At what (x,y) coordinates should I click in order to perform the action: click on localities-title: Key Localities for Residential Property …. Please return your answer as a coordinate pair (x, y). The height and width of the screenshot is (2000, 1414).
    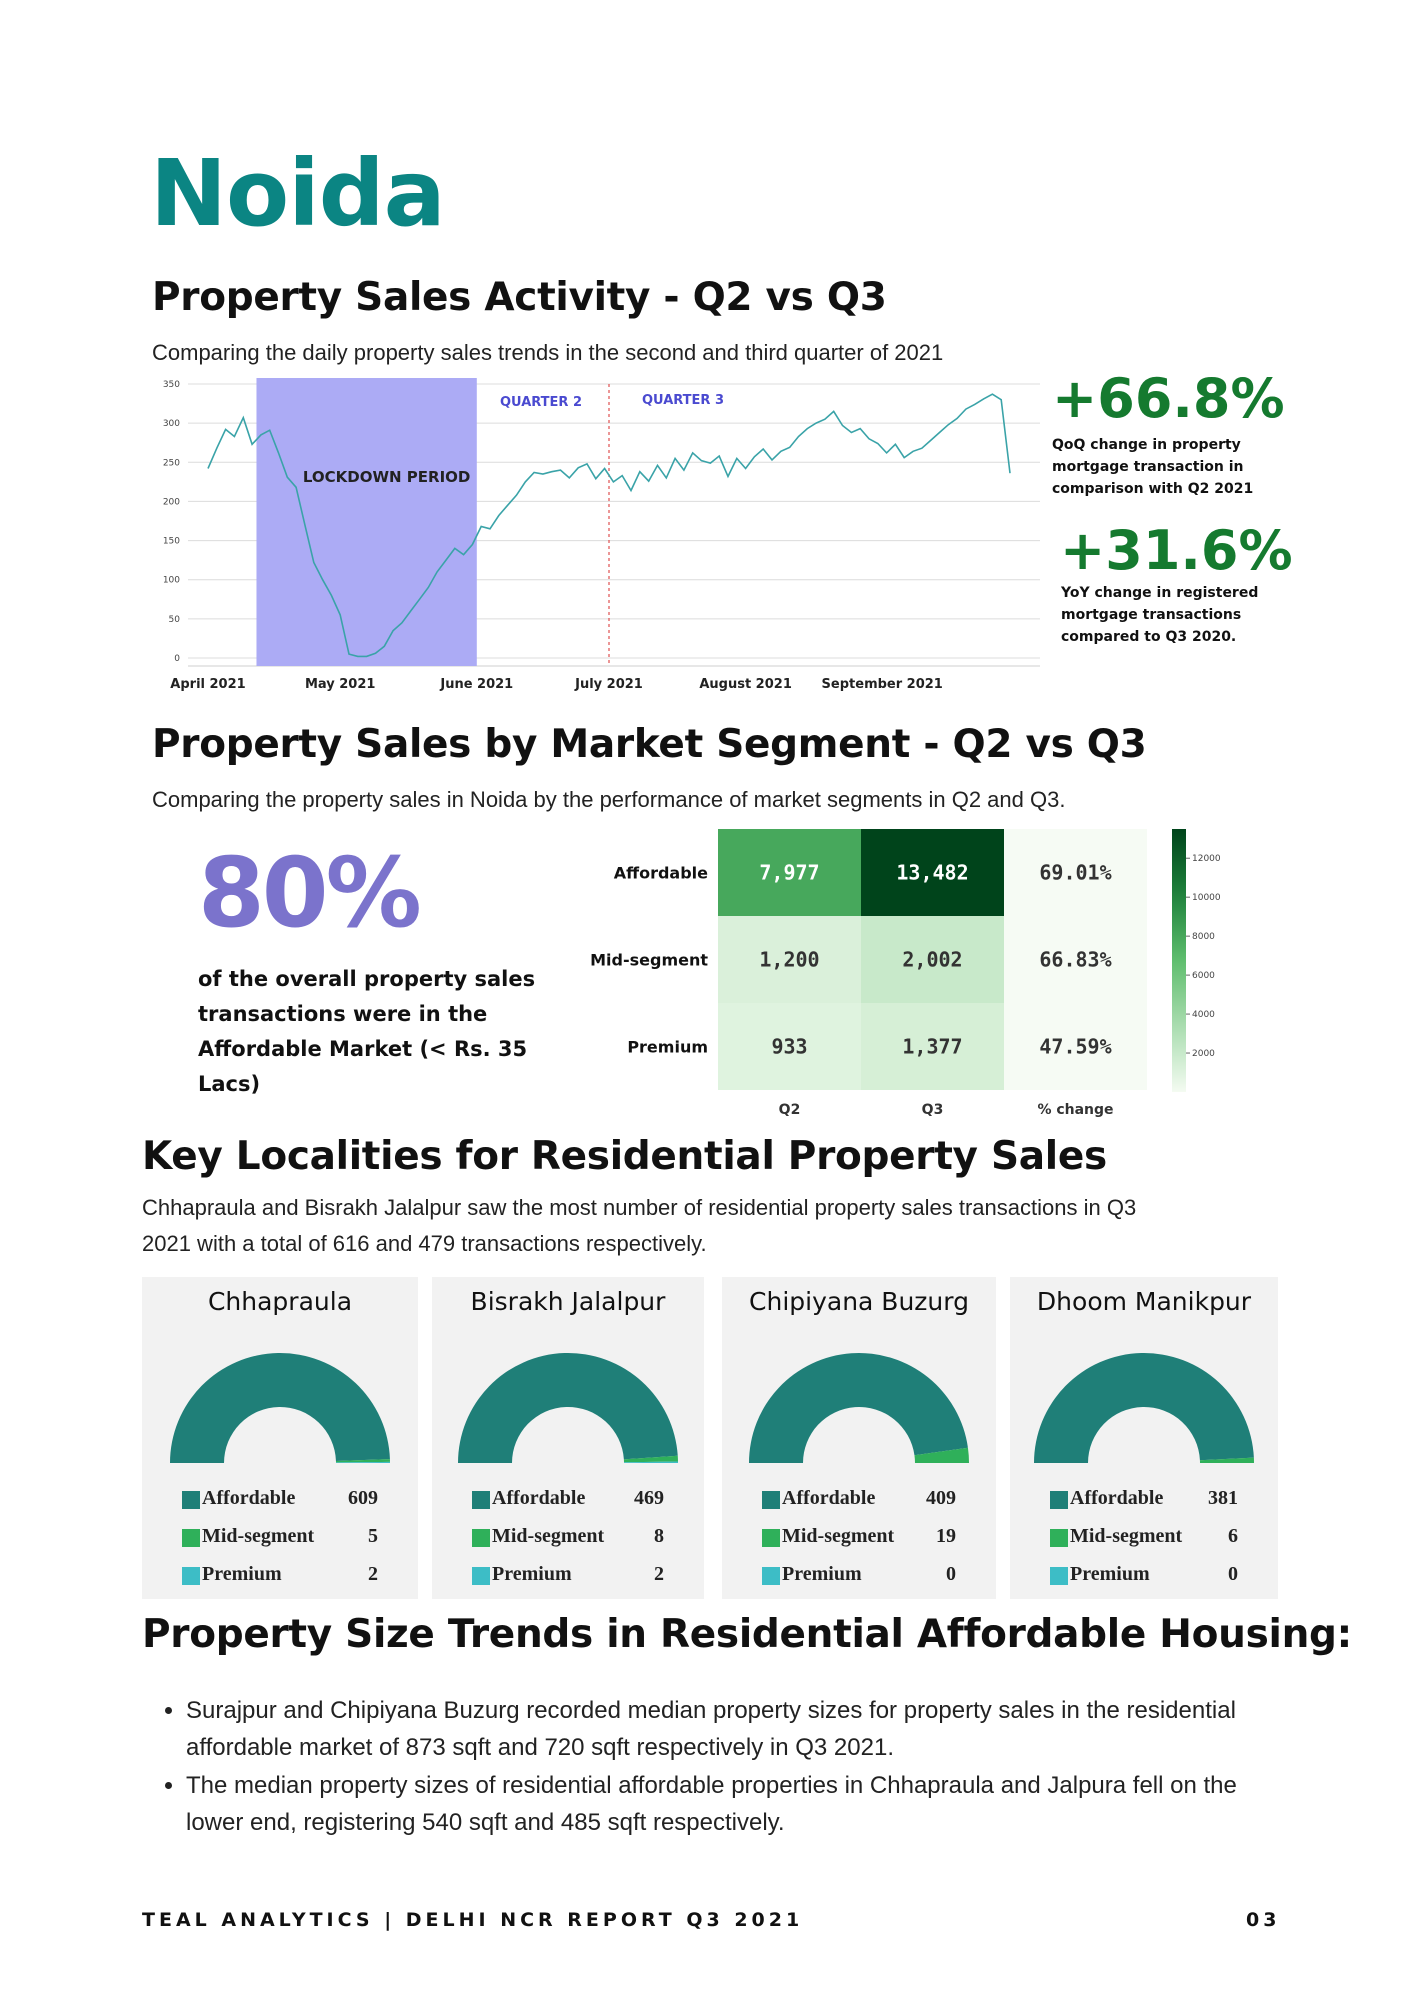
    Looking at the image, I should click on (624, 1156).